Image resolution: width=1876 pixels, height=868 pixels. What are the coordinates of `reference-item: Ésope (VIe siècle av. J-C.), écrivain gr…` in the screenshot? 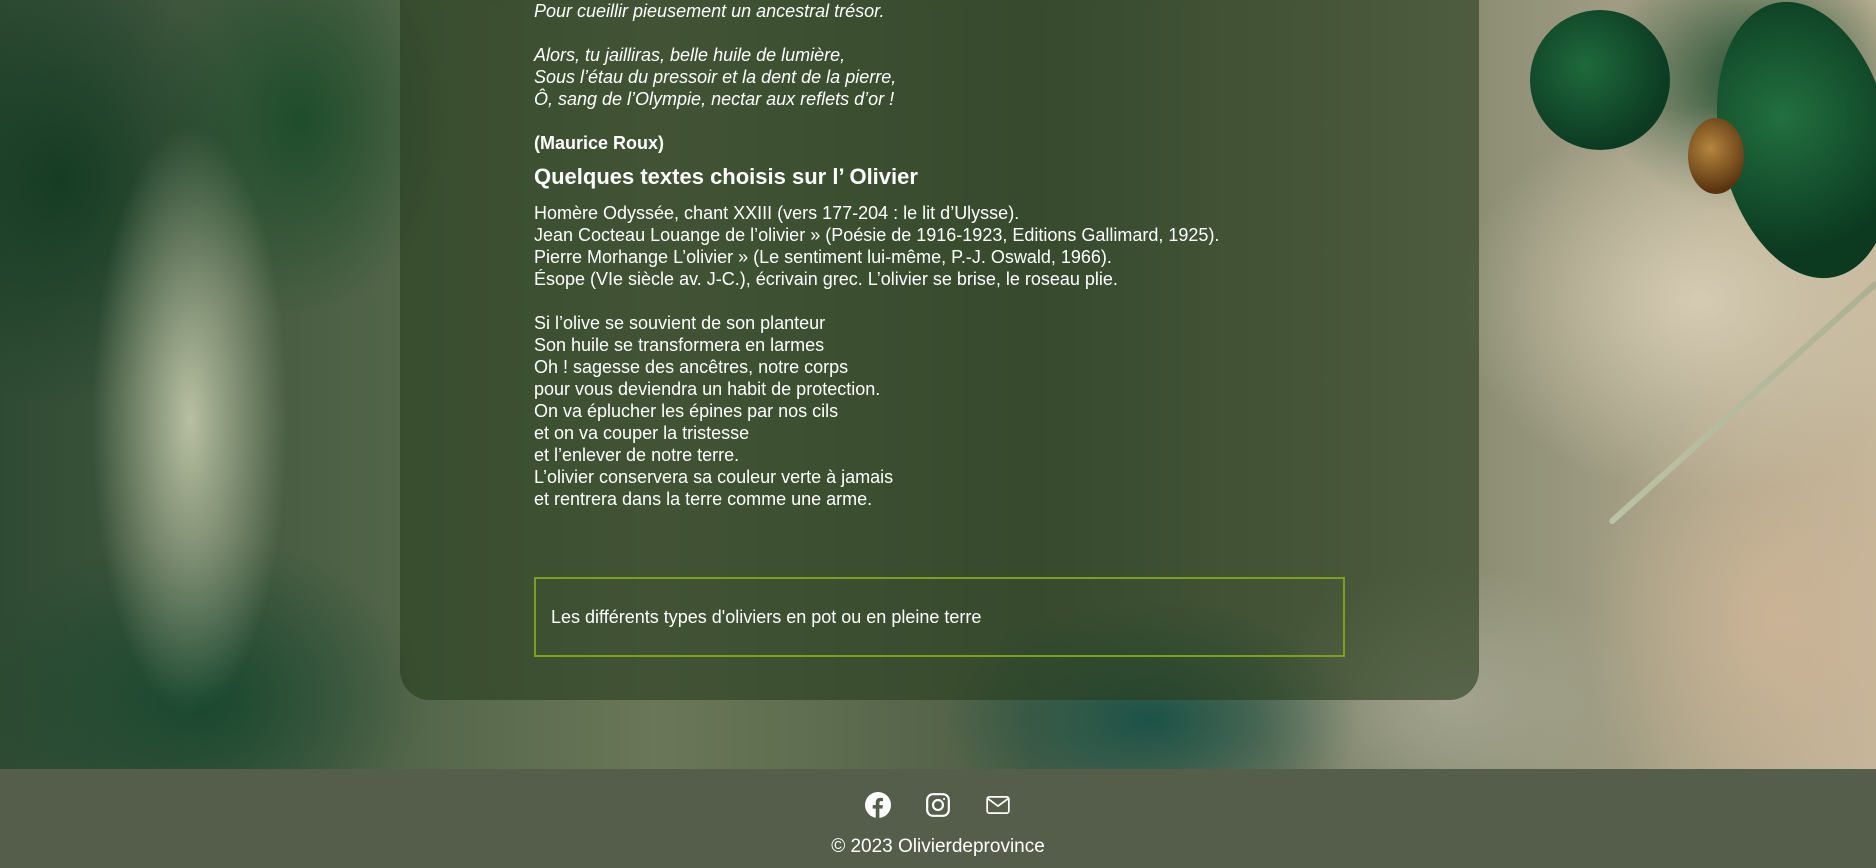 It's located at (826, 279).